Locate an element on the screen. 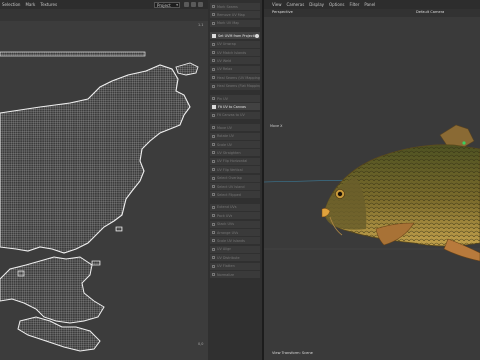  tool-item-label: UV Match Islands is located at coordinates (232, 52).